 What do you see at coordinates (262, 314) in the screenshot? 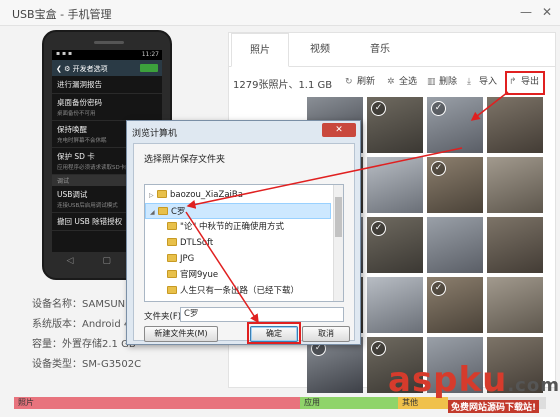
I see `folder-name-input: C罗` at bounding box center [262, 314].